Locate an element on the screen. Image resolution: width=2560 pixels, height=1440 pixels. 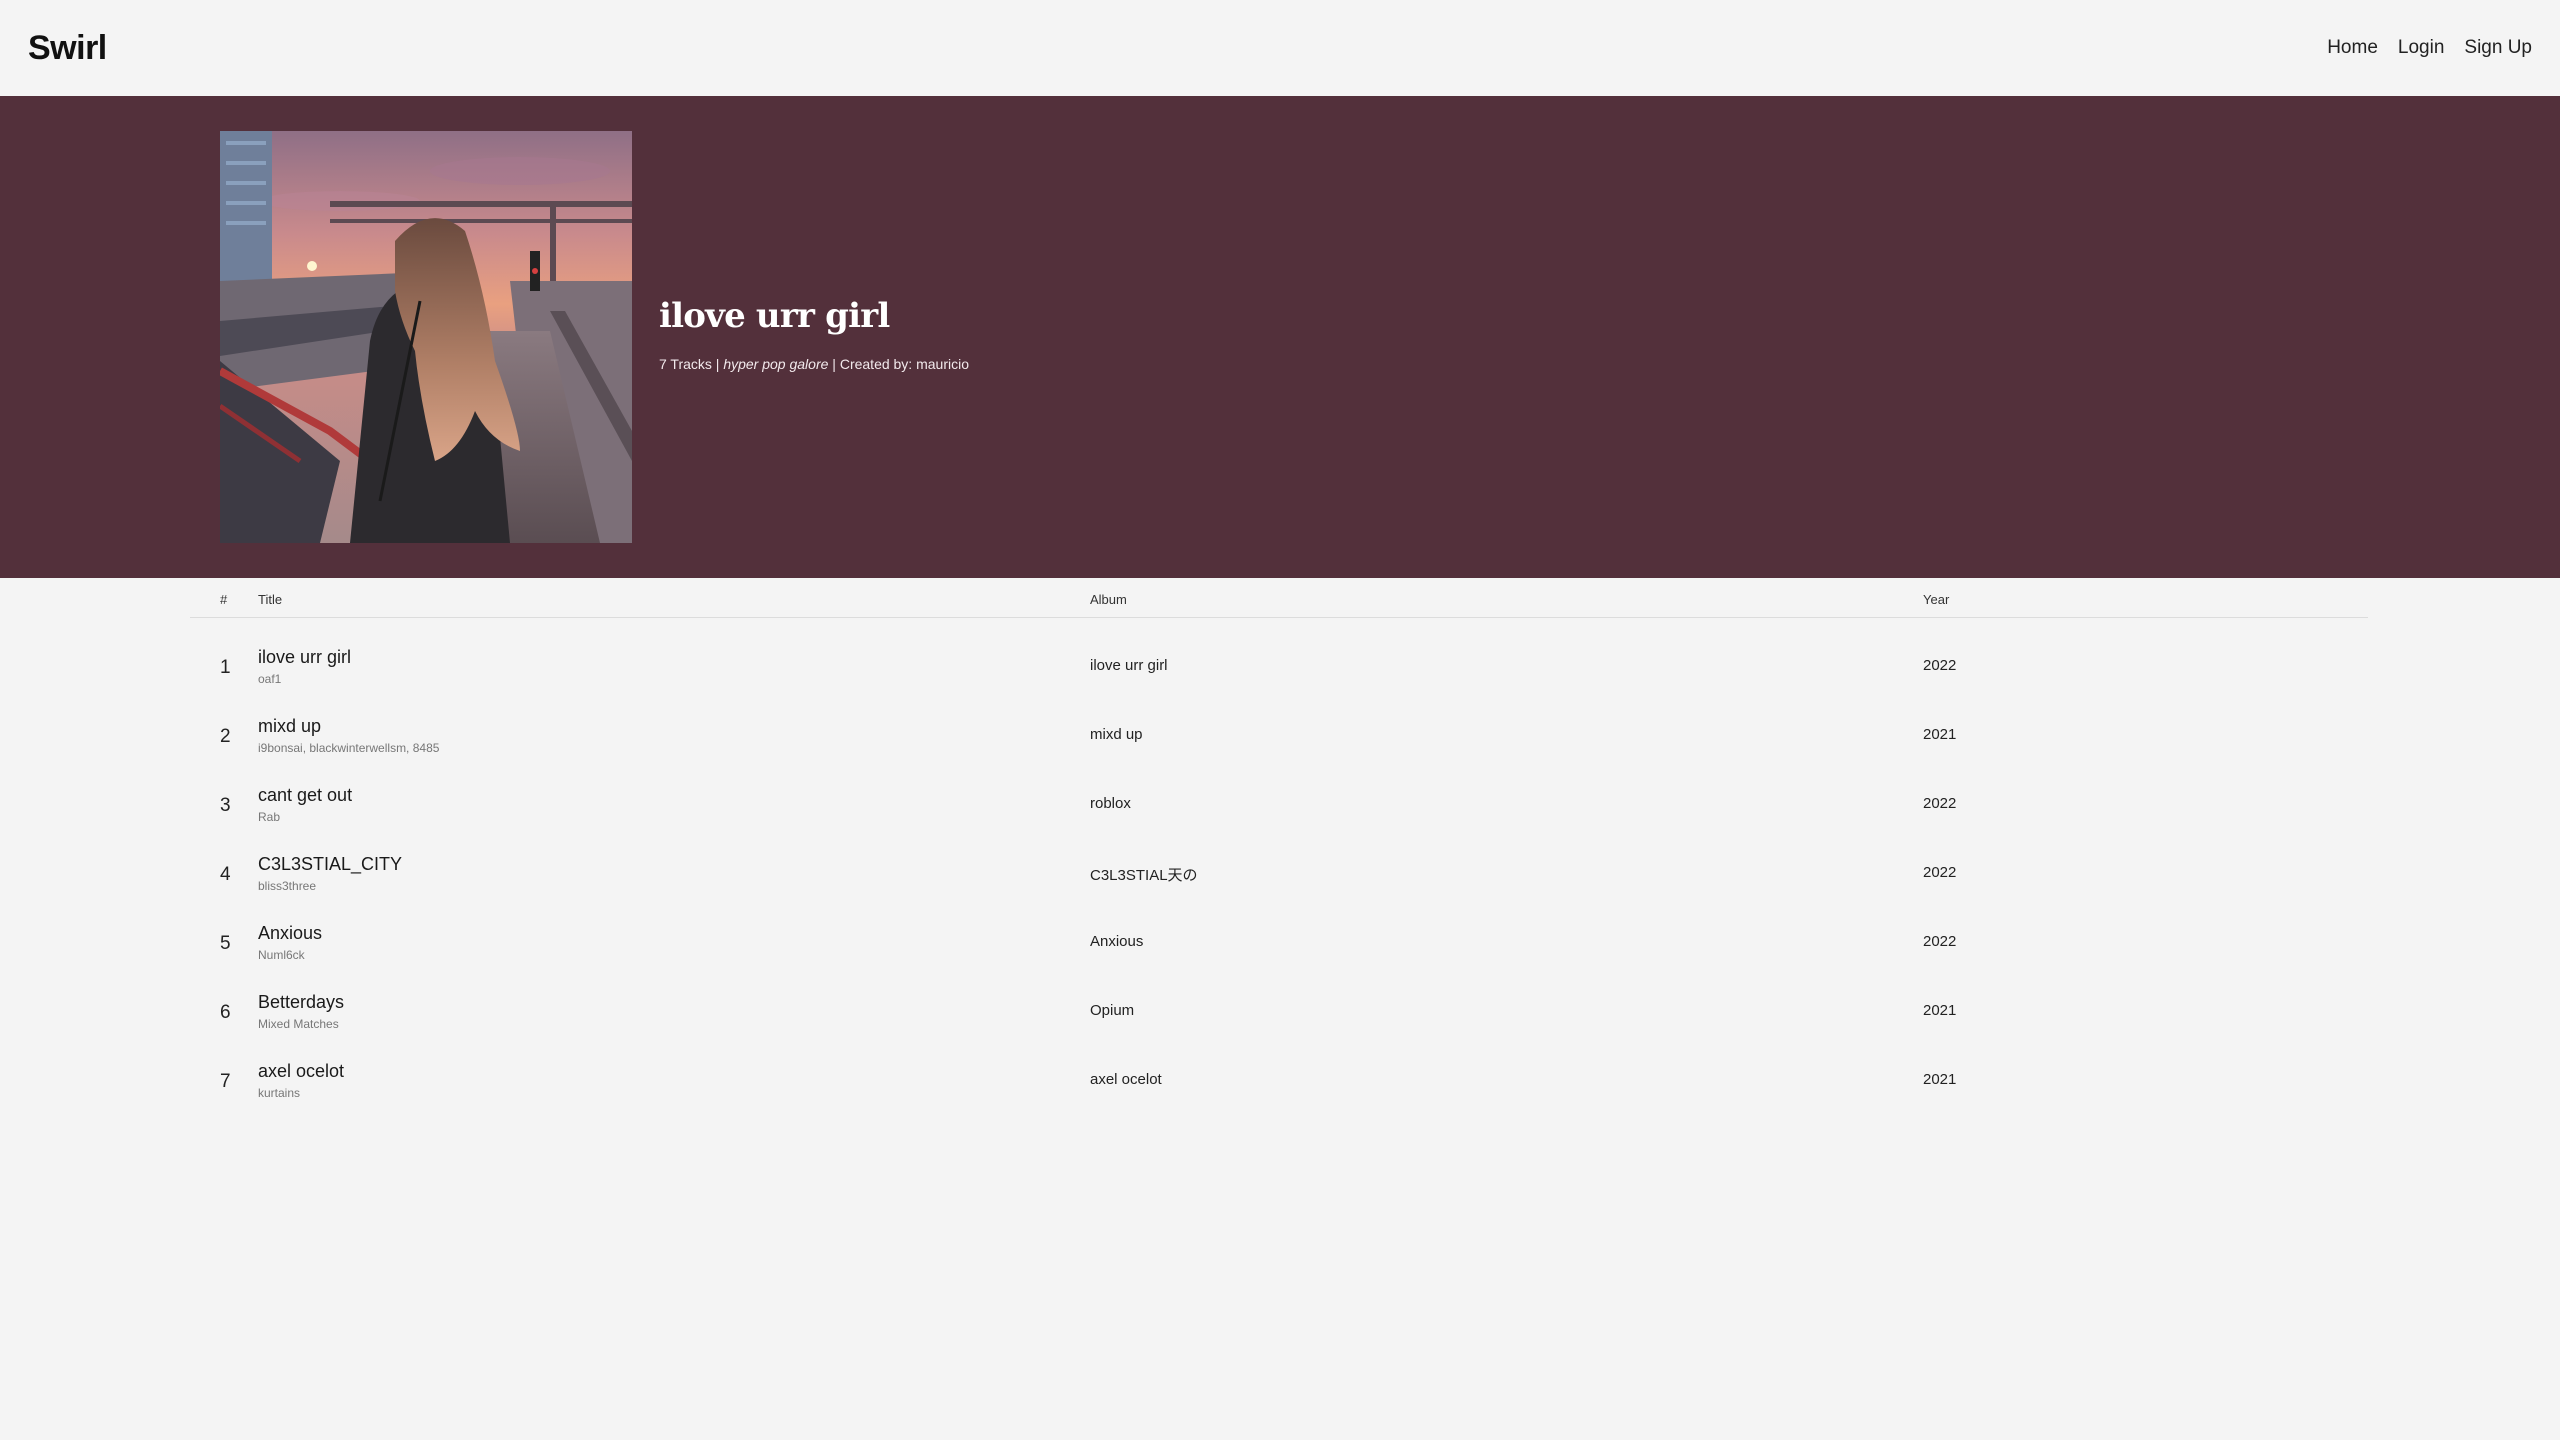
track-title-cell: Anxious Numl6ck is located at coordinates (290, 942).